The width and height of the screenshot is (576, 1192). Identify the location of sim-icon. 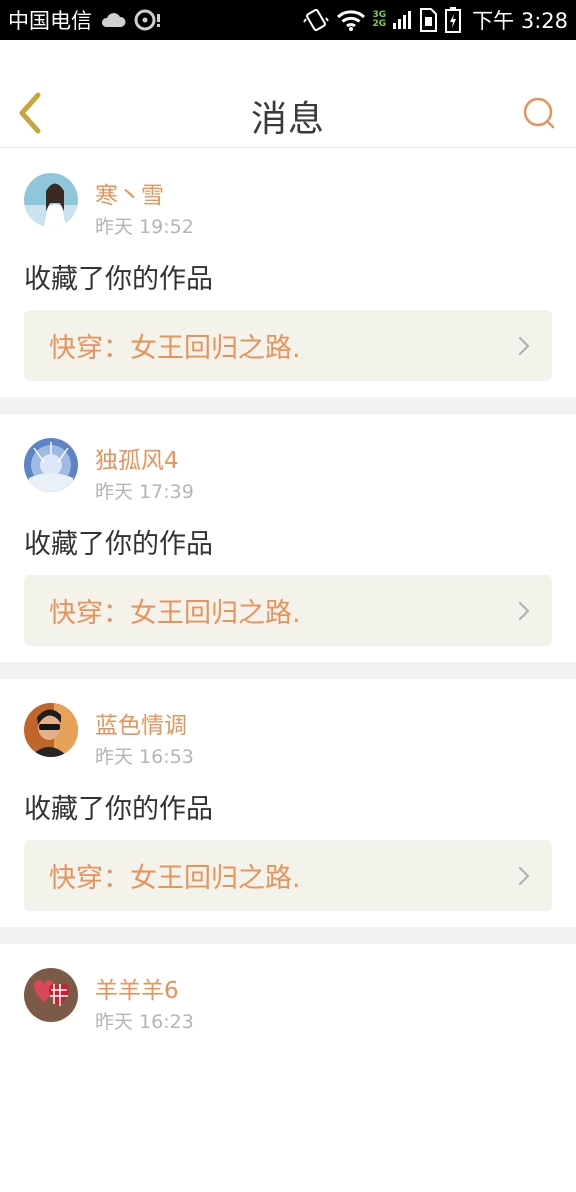
(428, 20).